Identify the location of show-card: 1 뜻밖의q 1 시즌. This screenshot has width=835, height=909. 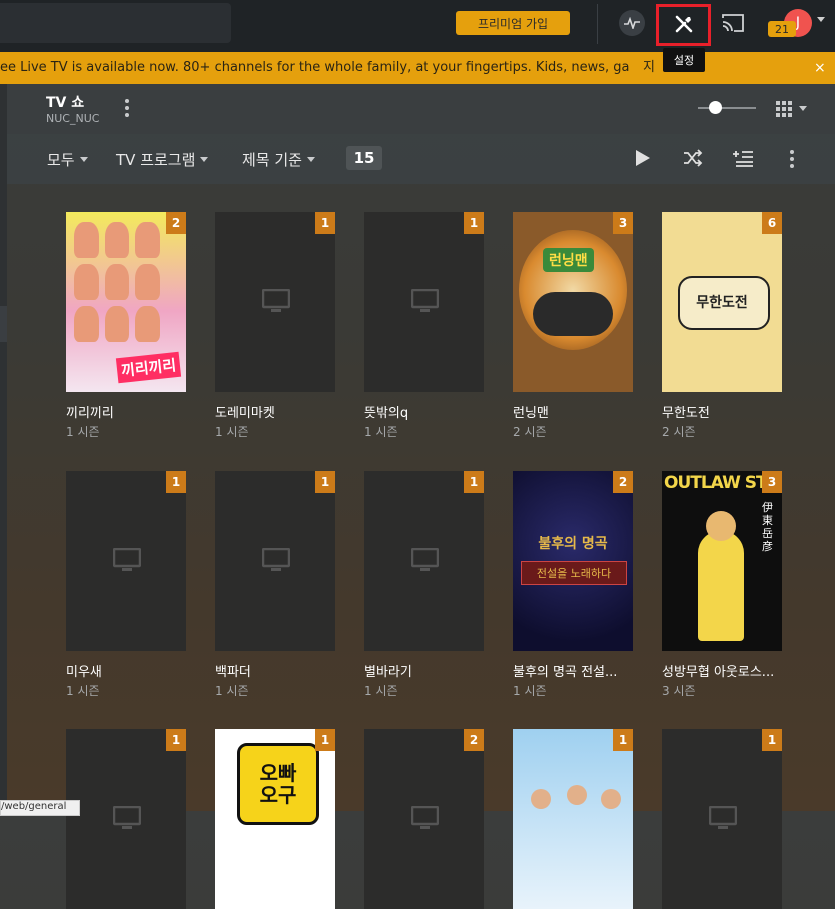
(424, 325).